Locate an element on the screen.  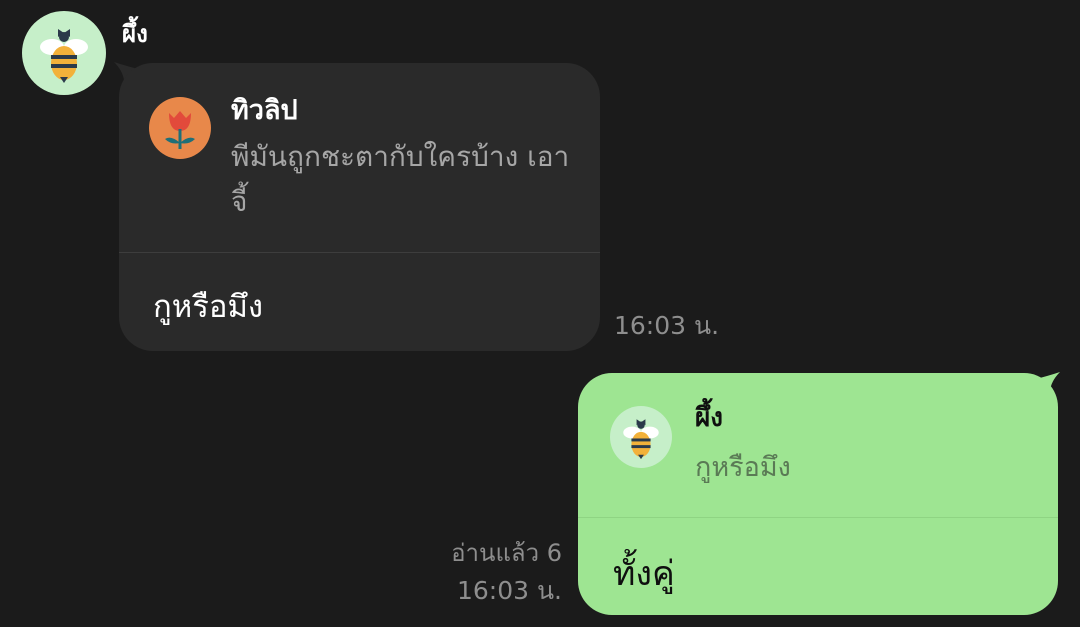
quoted-message: ทิวลิป พีมันถูกชะตากับใครบ้าง เอาจี้ is located at coordinates (359, 157).